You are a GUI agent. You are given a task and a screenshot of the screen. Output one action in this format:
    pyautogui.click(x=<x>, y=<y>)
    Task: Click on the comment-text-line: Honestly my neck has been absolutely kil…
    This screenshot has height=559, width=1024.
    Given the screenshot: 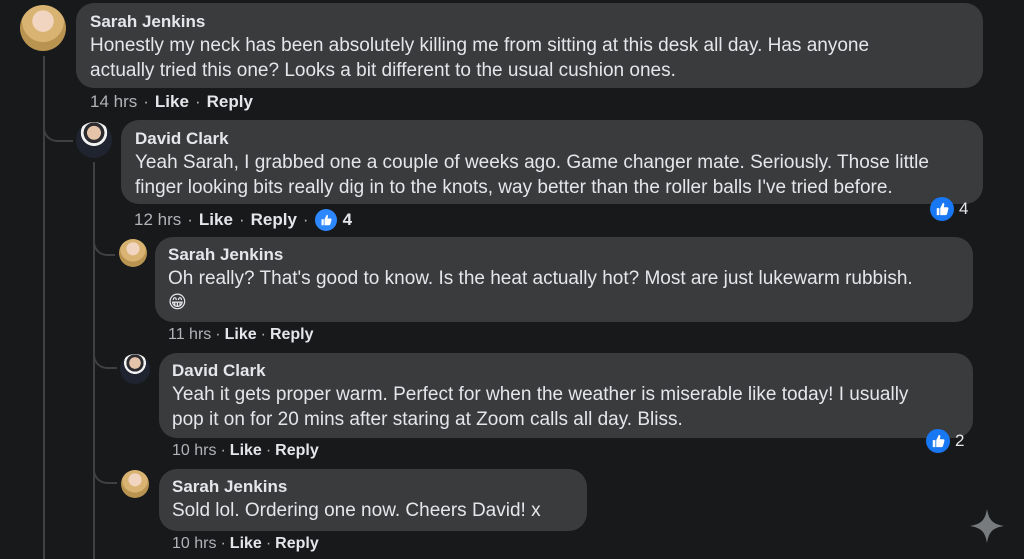 What is the action you would take?
    pyautogui.click(x=480, y=45)
    